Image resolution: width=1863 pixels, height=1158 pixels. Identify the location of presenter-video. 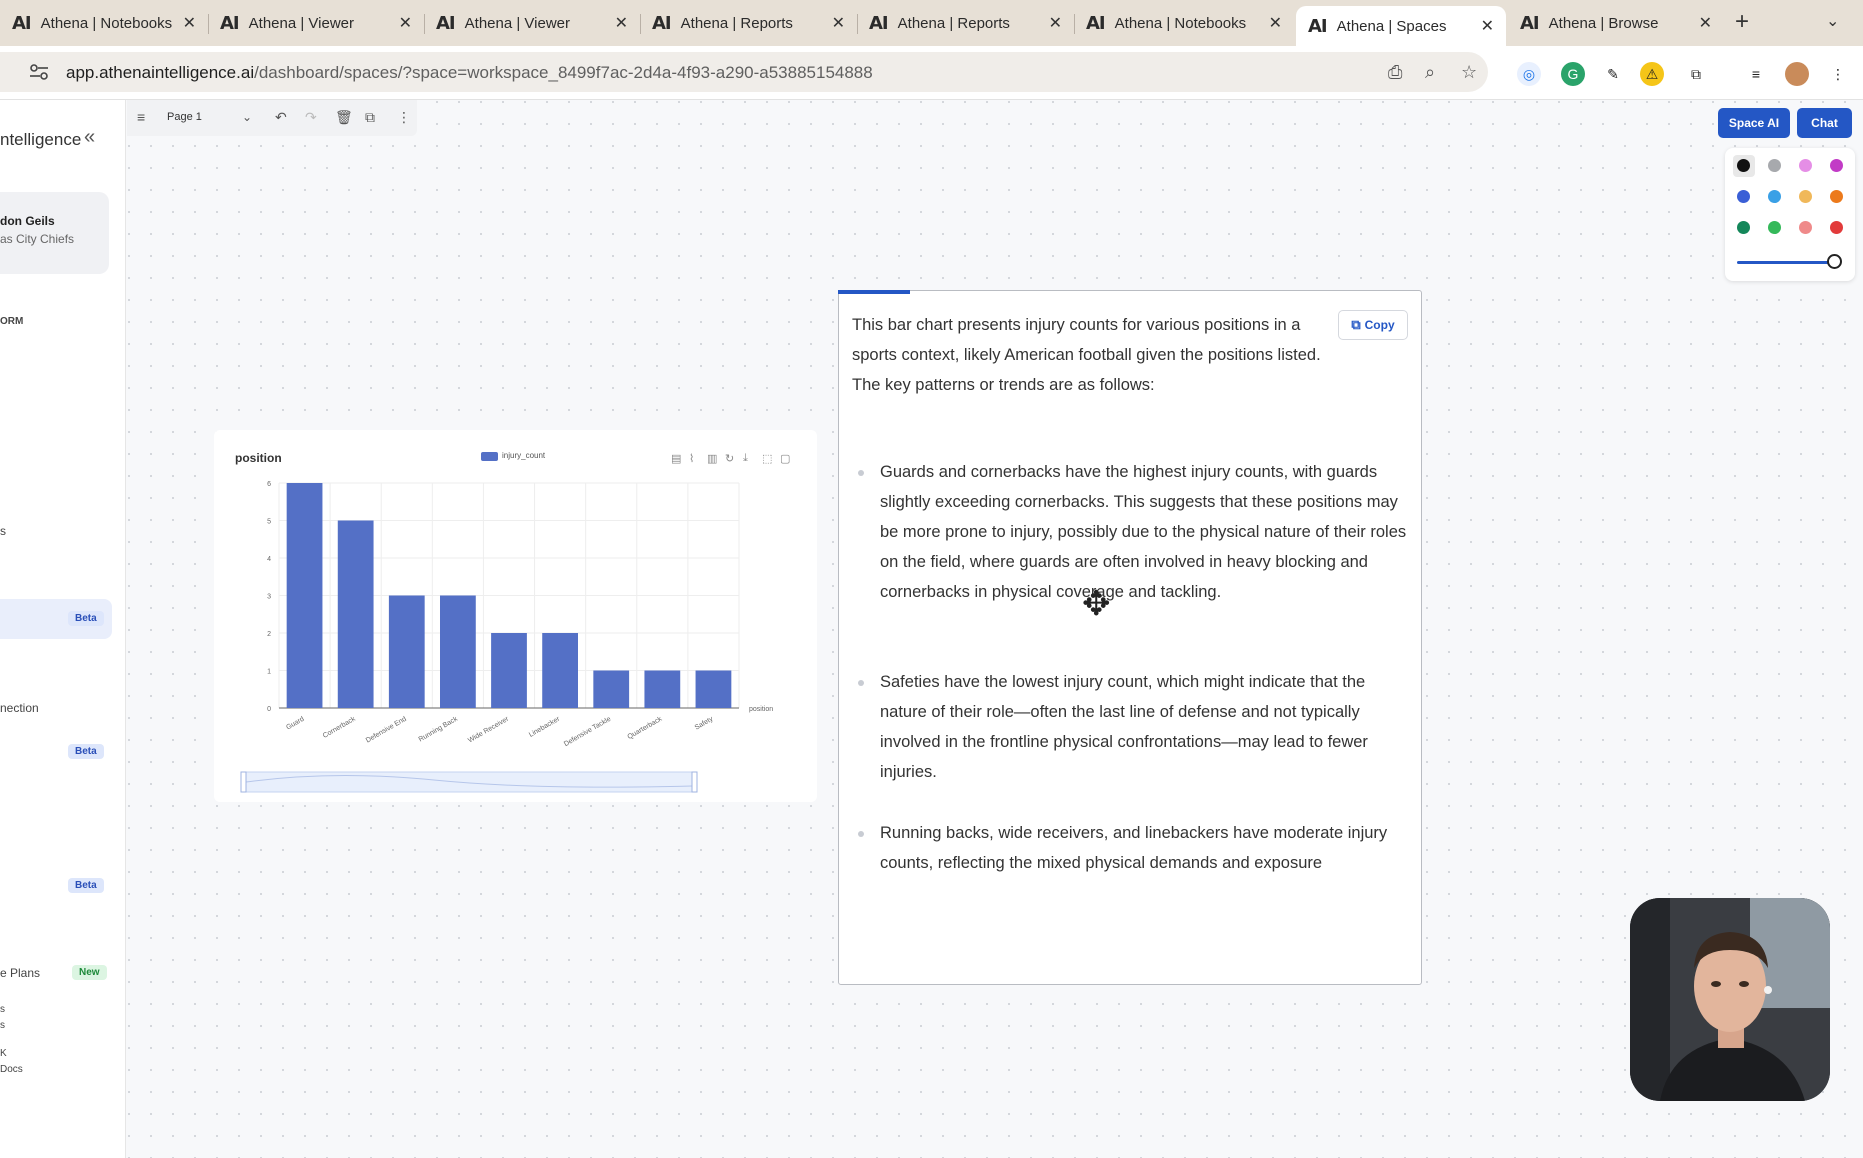
(1730, 999).